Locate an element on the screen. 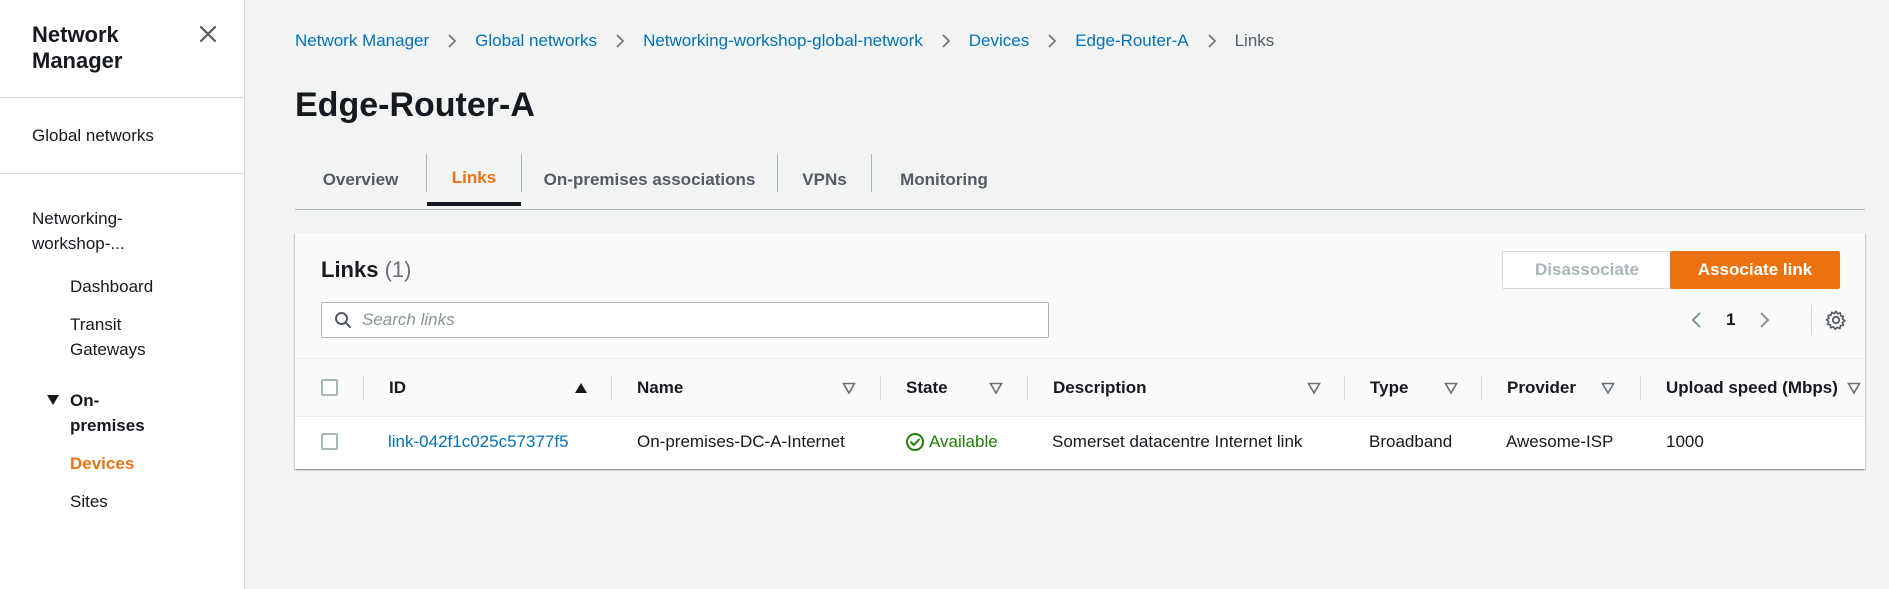 The height and width of the screenshot is (589, 1889). link-description: Somerset datacentre Internet link is located at coordinates (1177, 441).